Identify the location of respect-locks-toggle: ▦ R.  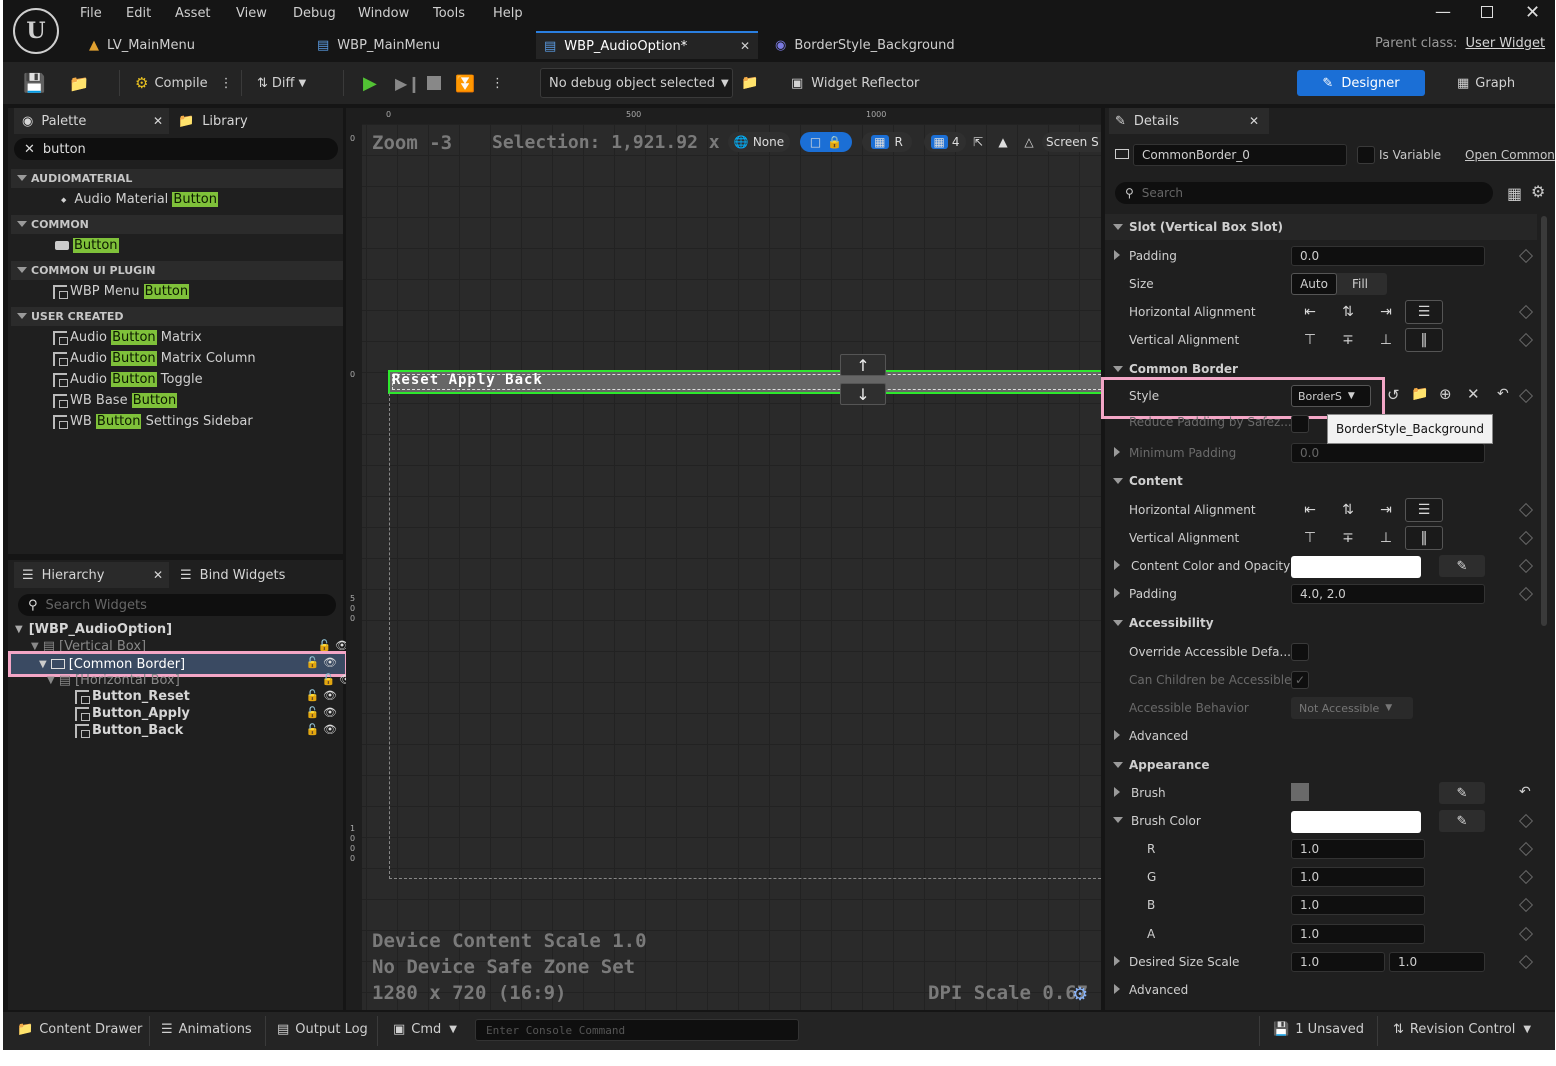
(887, 142).